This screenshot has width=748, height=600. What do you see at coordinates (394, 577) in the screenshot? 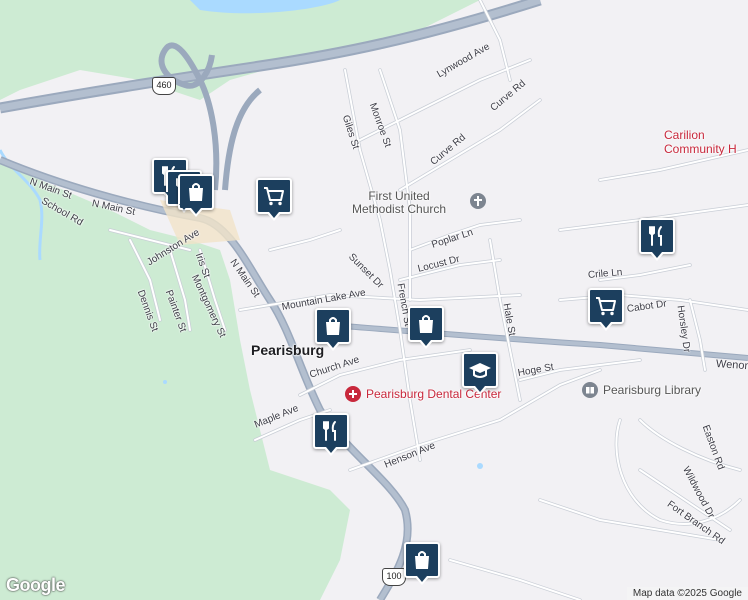
I see `route-100-shield: 100` at bounding box center [394, 577].